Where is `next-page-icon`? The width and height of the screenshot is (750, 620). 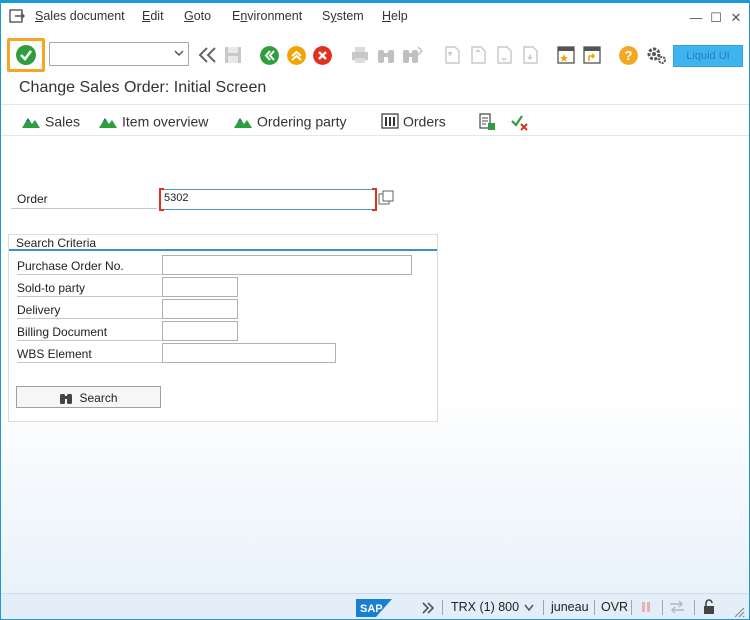
next-page-icon is located at coordinates (504, 55).